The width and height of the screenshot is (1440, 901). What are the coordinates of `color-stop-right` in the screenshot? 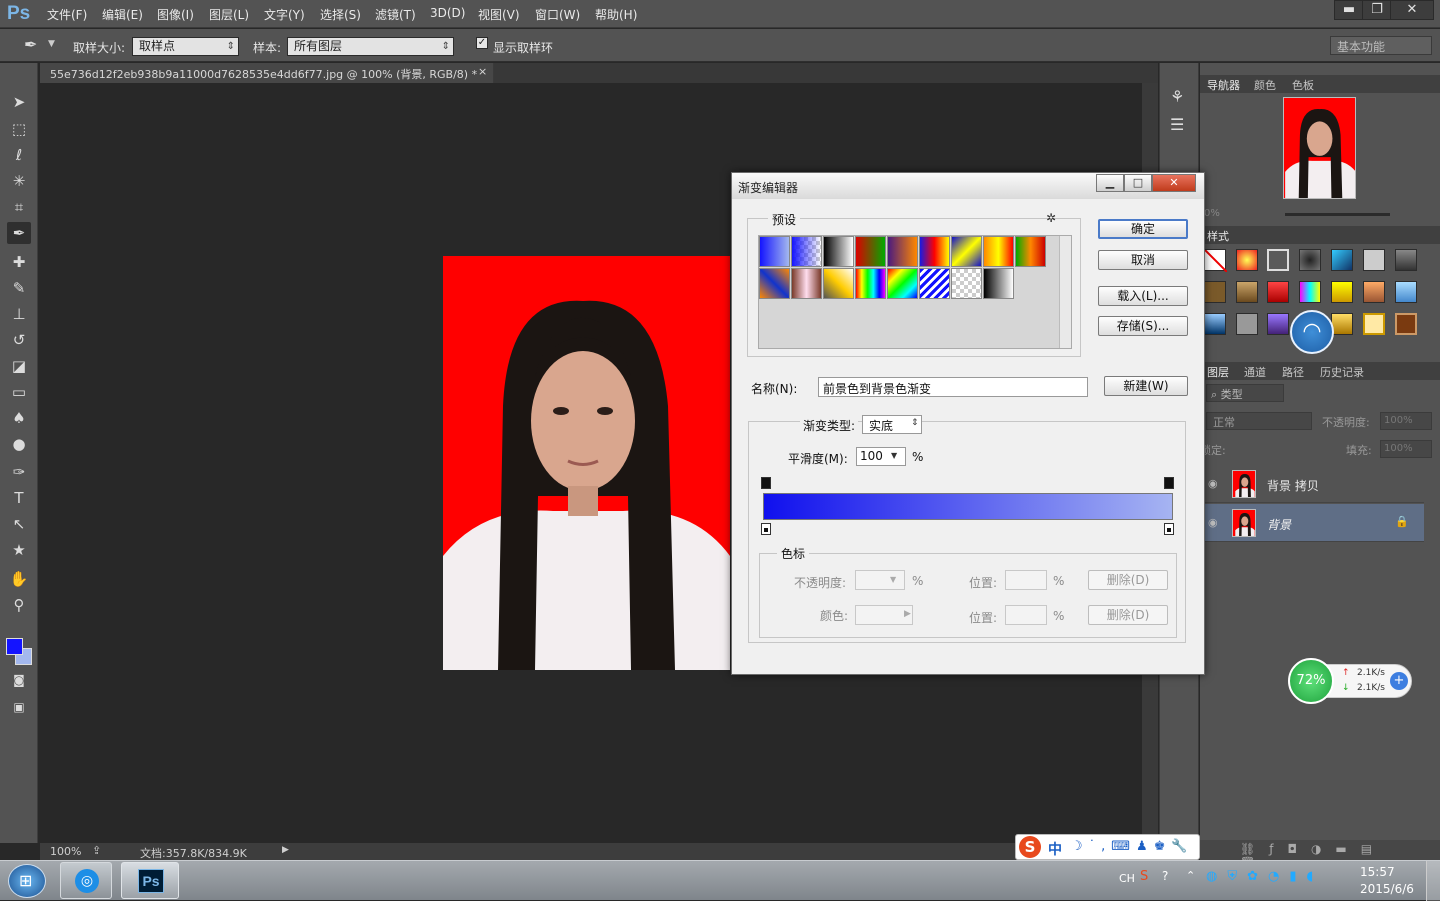 It's located at (1169, 529).